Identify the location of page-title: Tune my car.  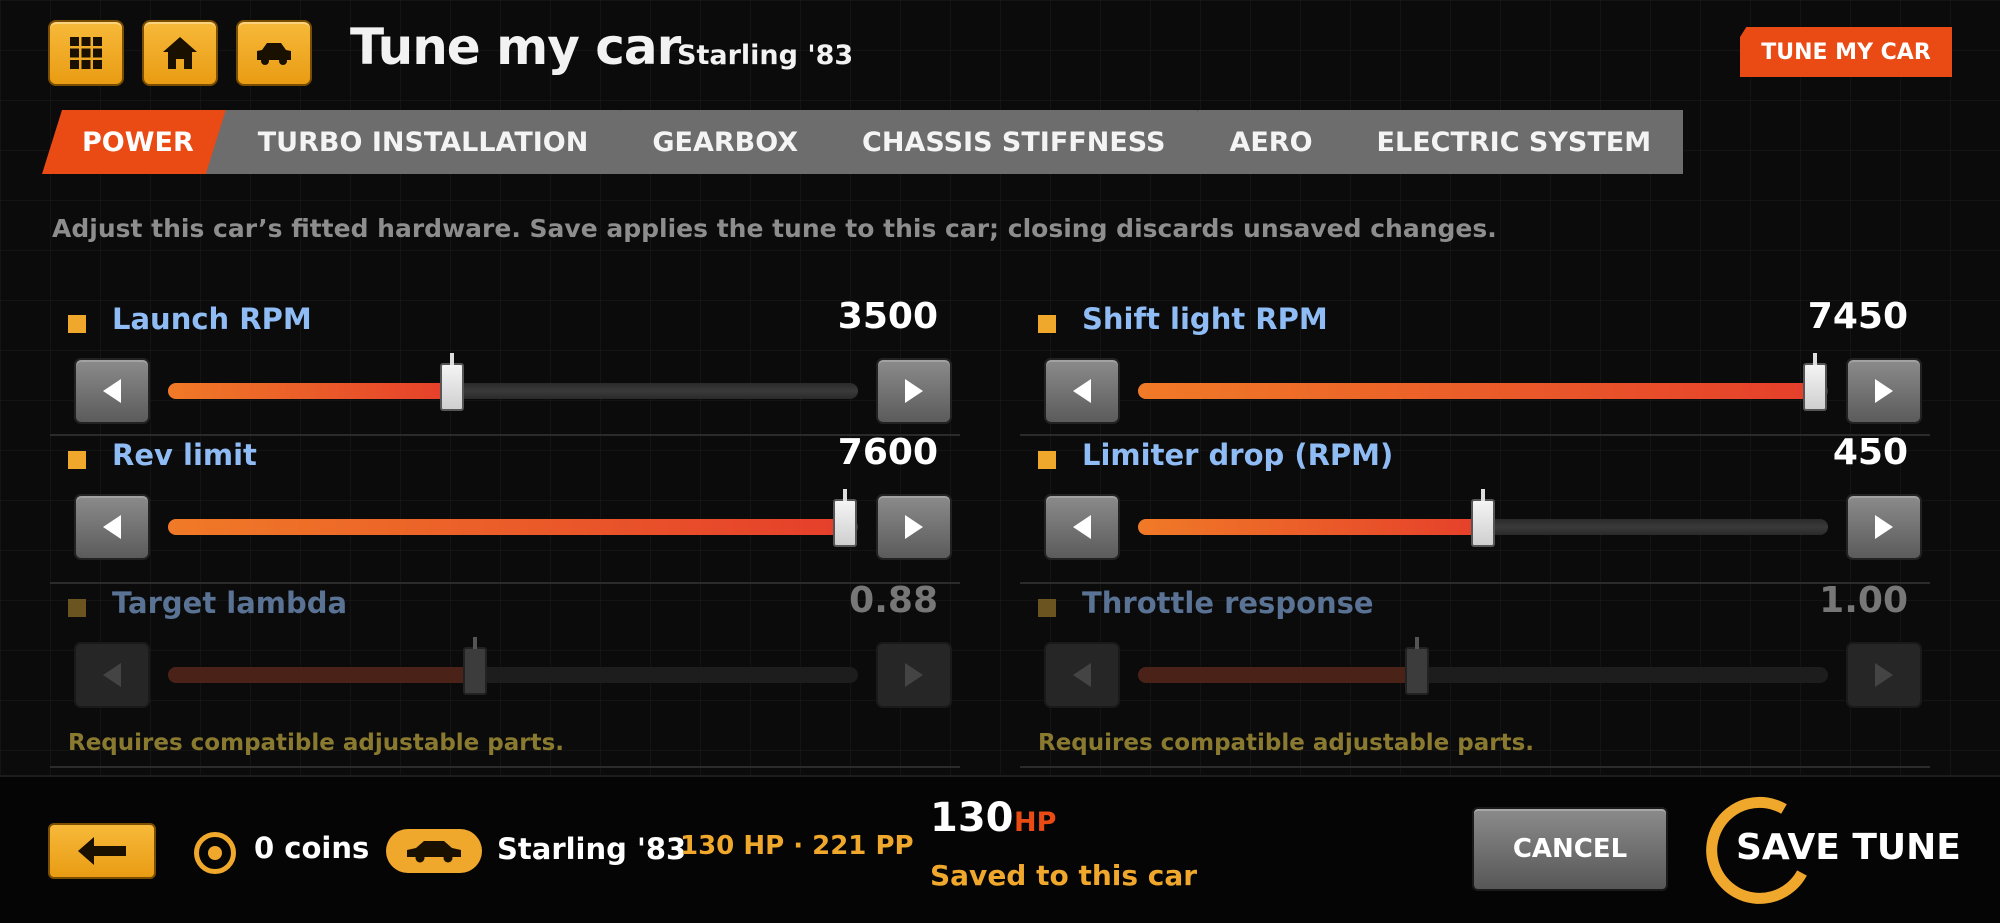
(515, 47).